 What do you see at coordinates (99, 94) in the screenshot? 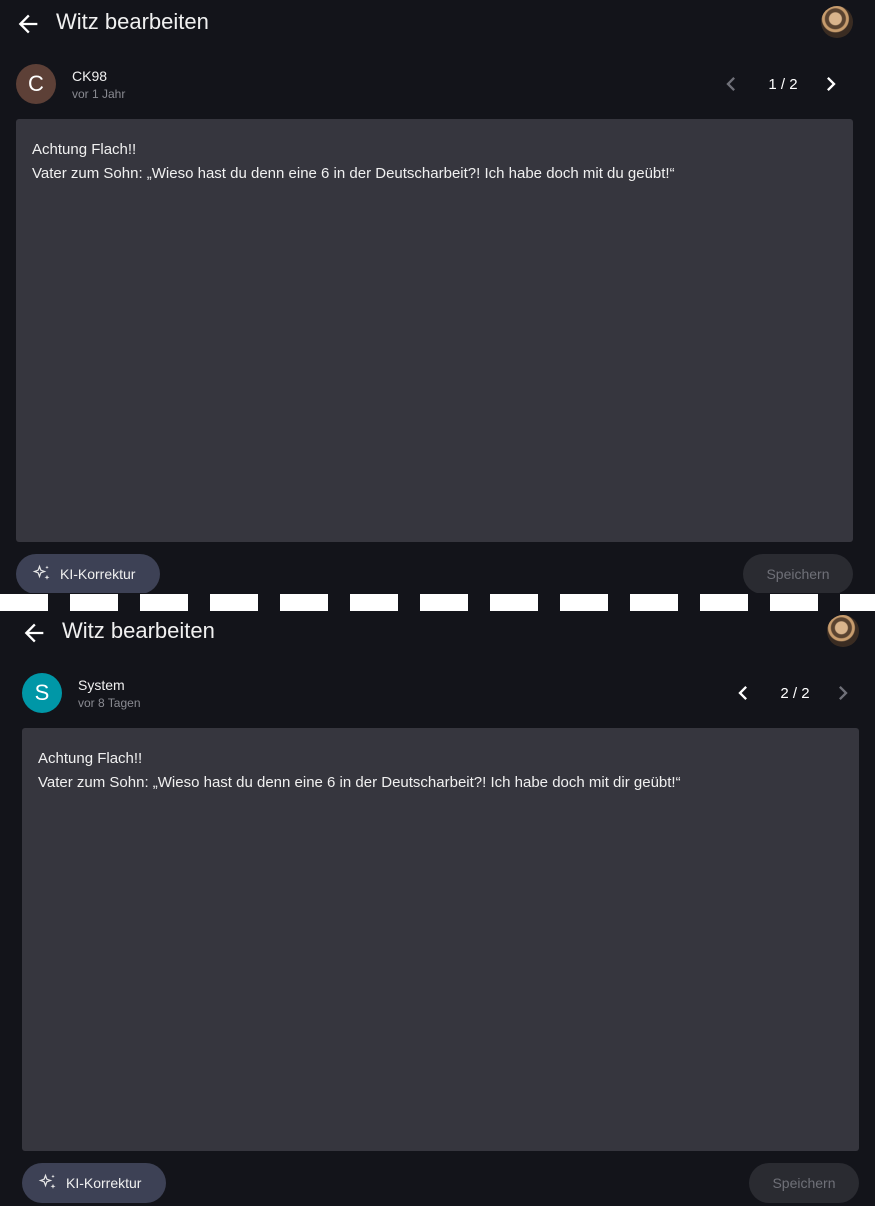
I see `author-timestamp: vor 1 Jahr` at bounding box center [99, 94].